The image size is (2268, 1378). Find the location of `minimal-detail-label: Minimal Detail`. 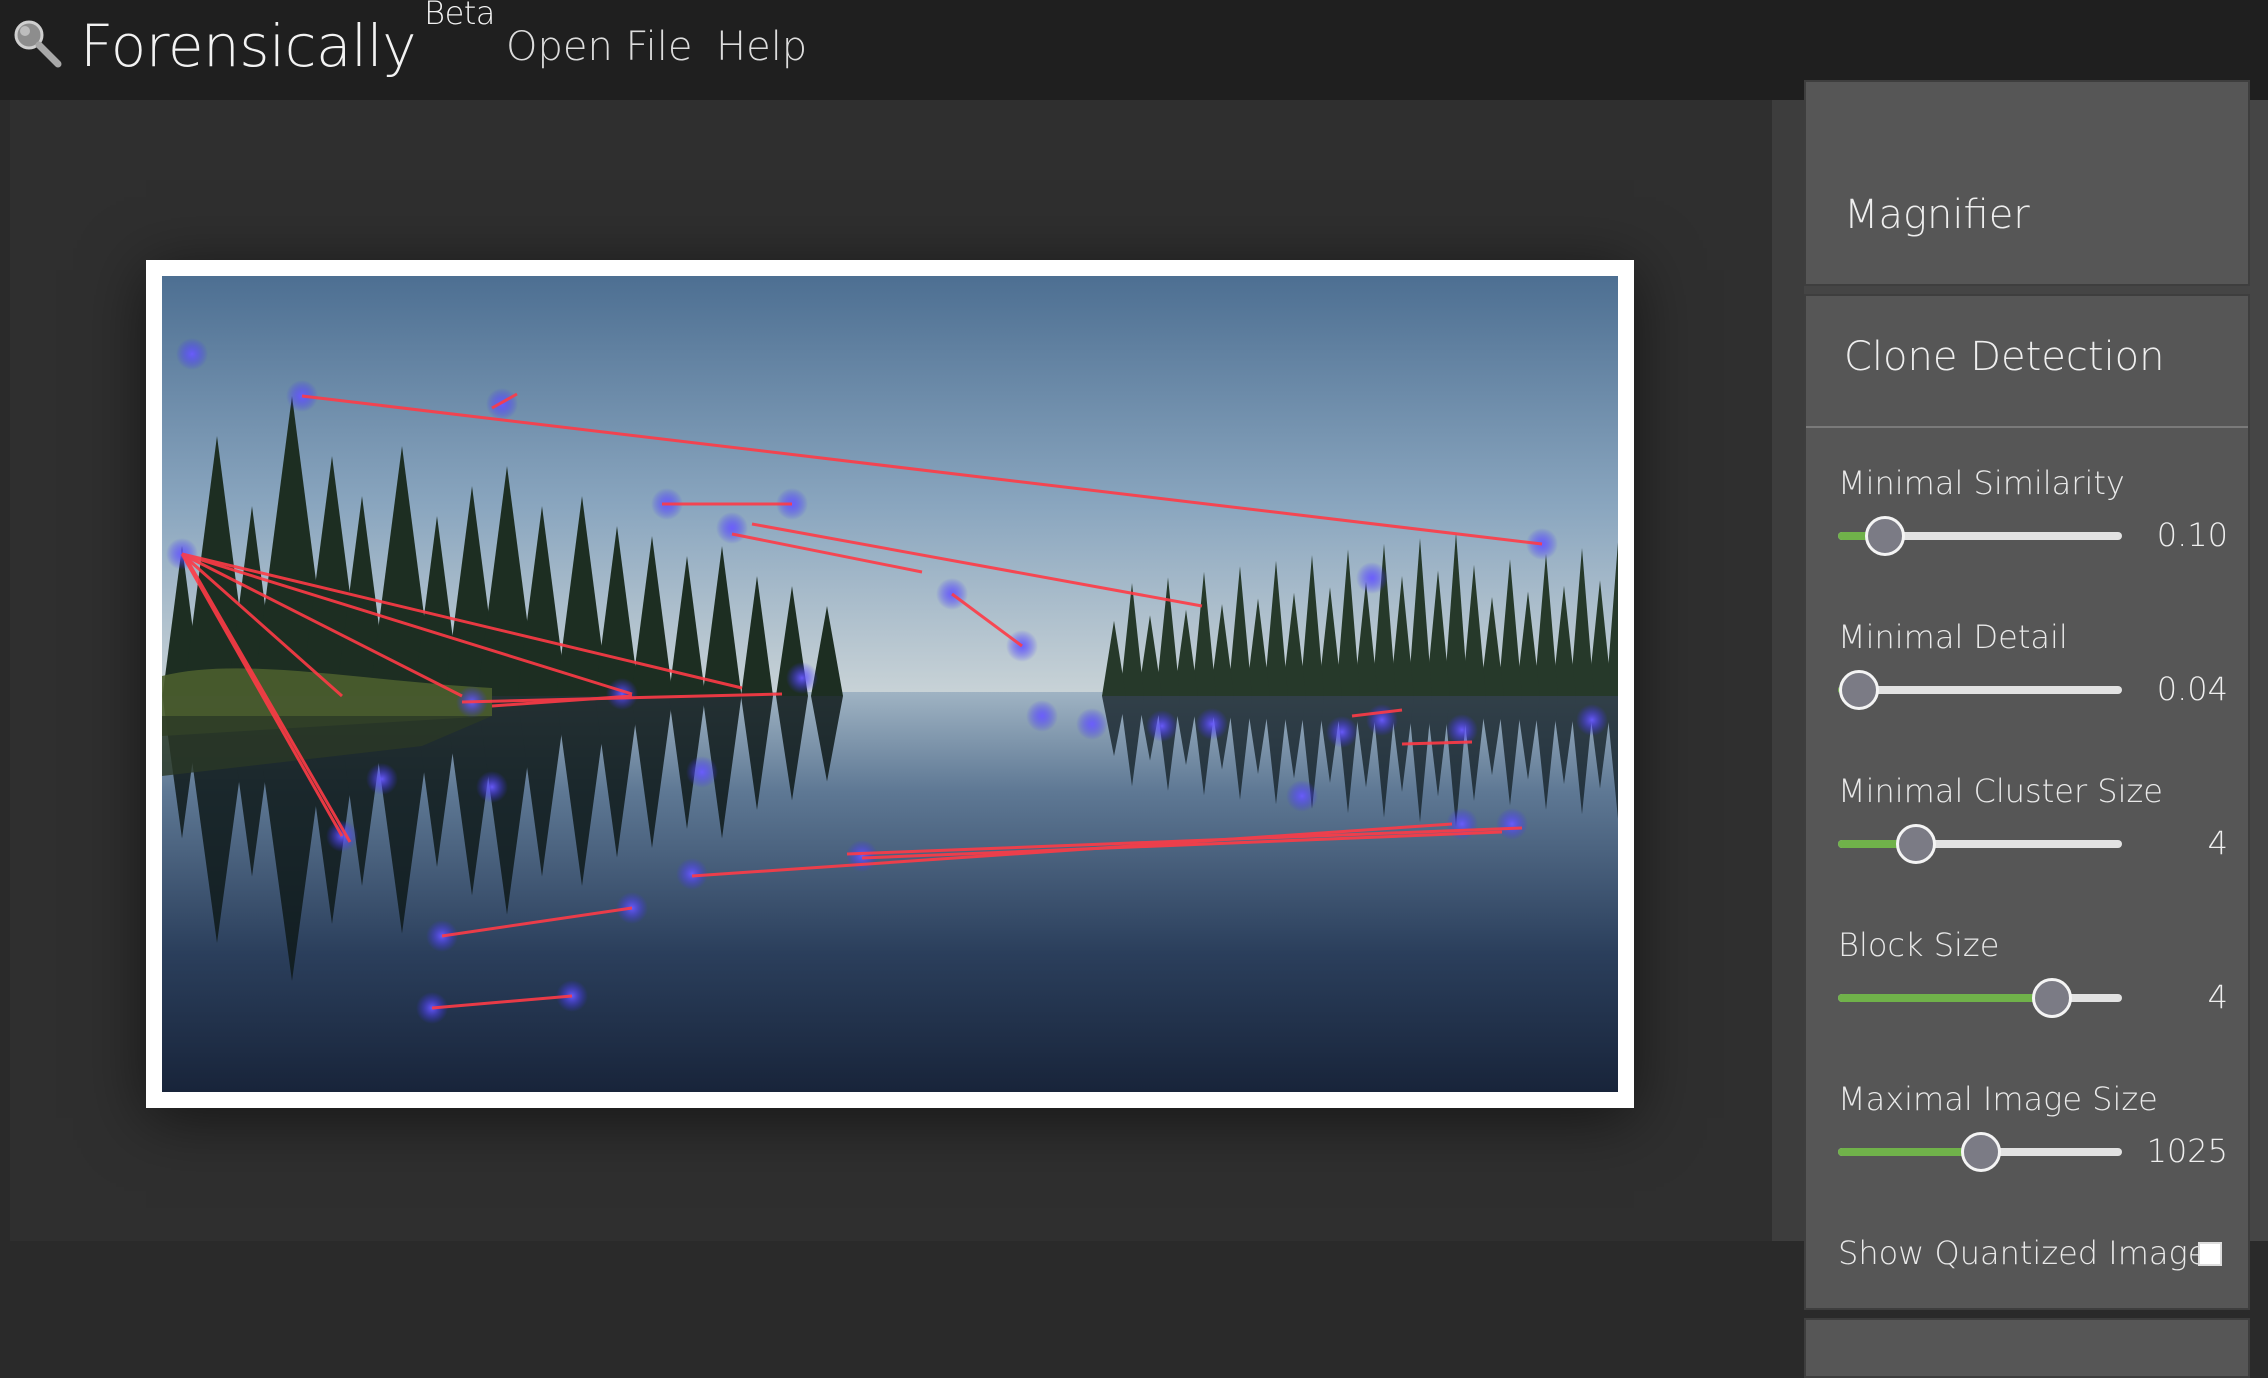

minimal-detail-label: Minimal Detail is located at coordinates (1953, 637).